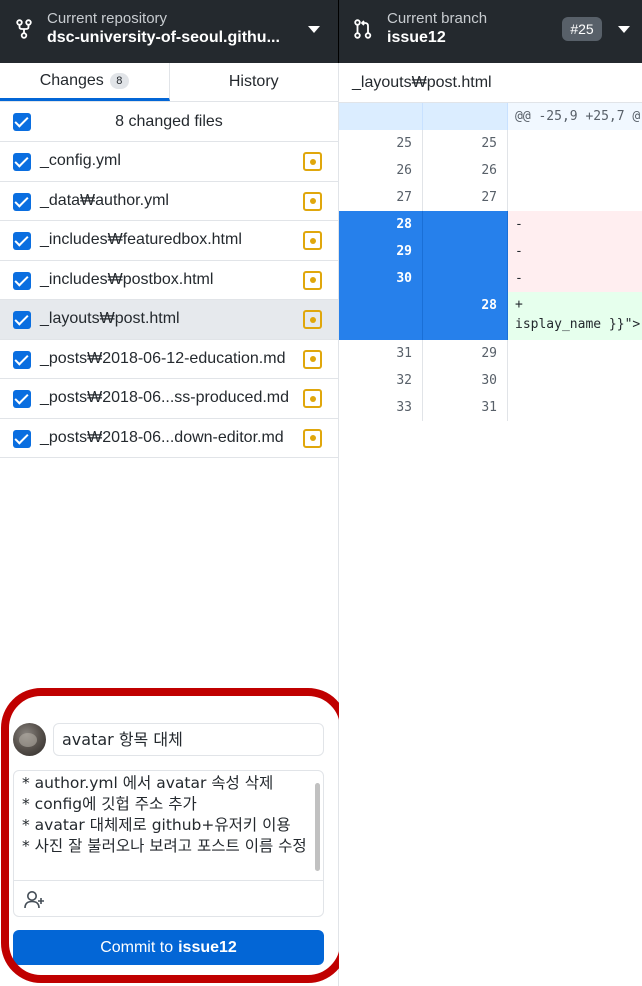 Image resolution: width=642 pixels, height=986 pixels. Describe the element at coordinates (363, 29) in the screenshot. I see `git-pull-request-icon` at that location.